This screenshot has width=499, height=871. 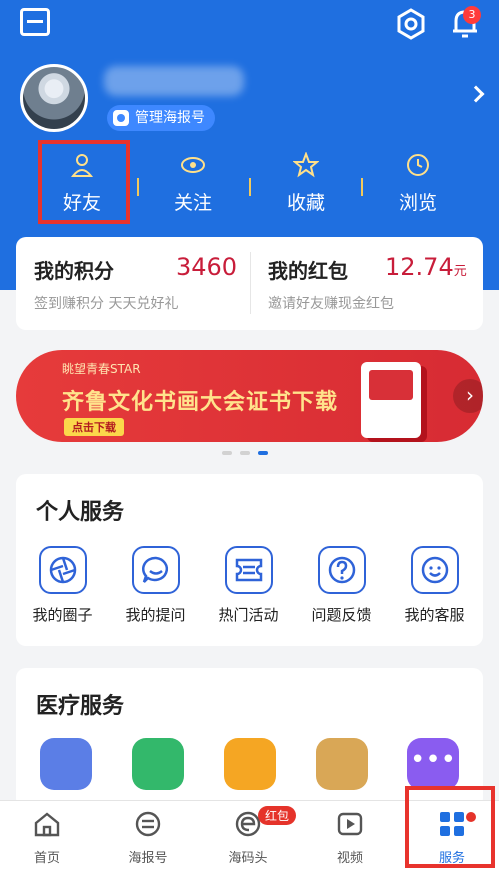 I want to click on highlight-box-friends, so click(x=84, y=182).